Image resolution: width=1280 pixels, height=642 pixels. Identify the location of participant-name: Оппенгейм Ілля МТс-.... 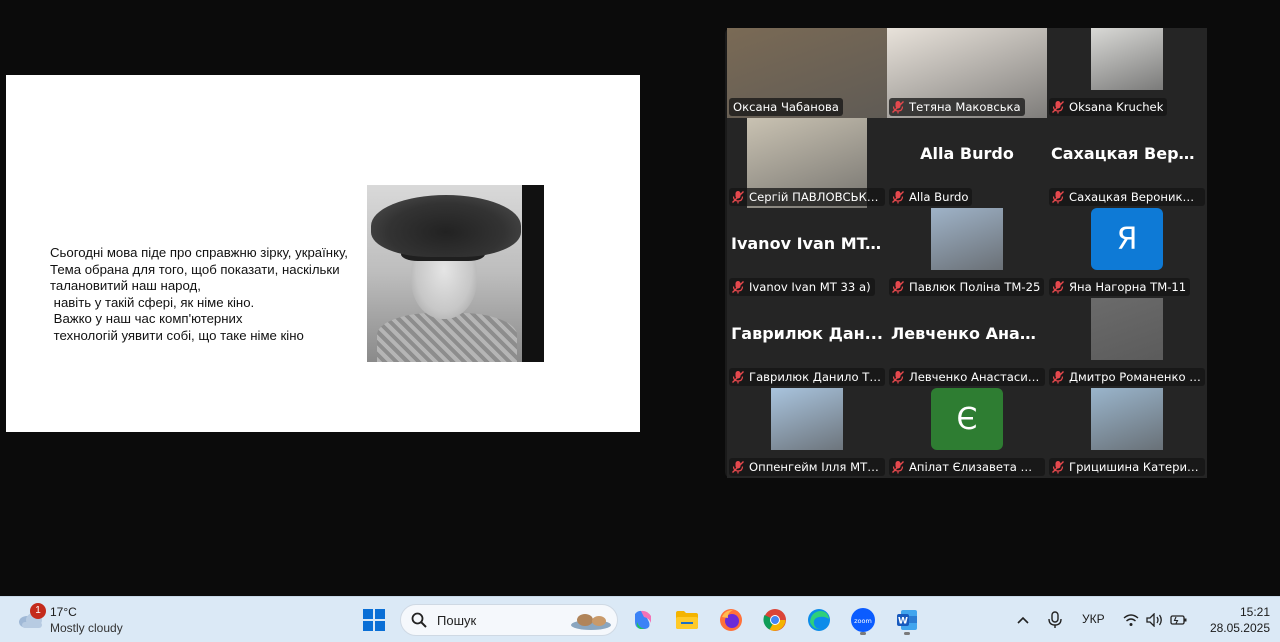
(815, 467).